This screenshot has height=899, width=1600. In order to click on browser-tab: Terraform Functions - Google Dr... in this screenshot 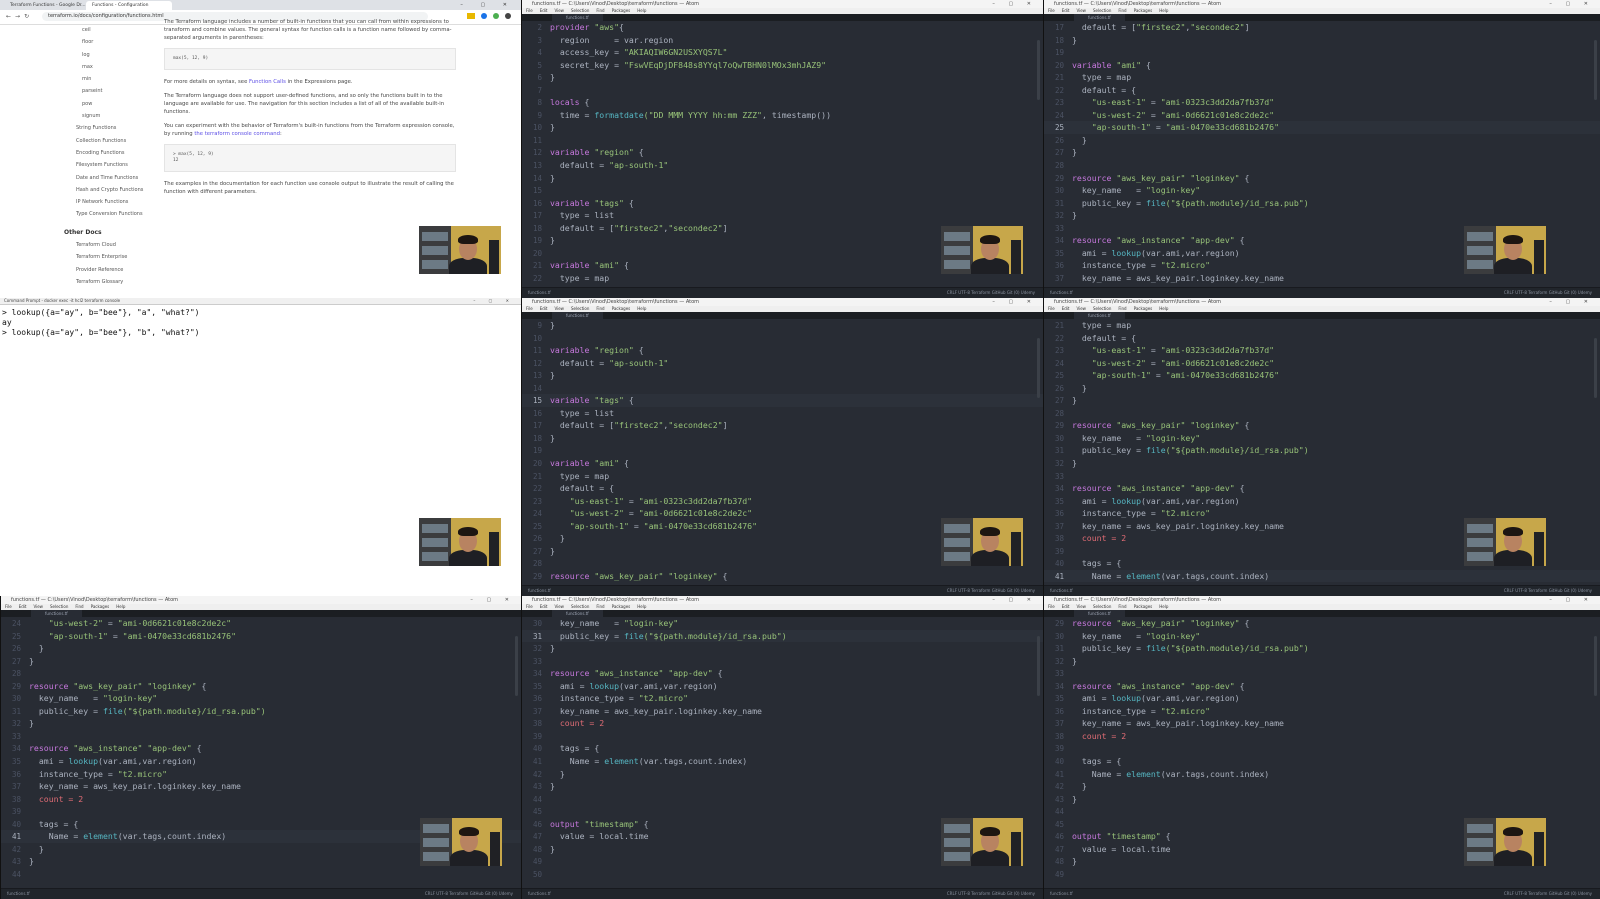, I will do `click(48, 5)`.